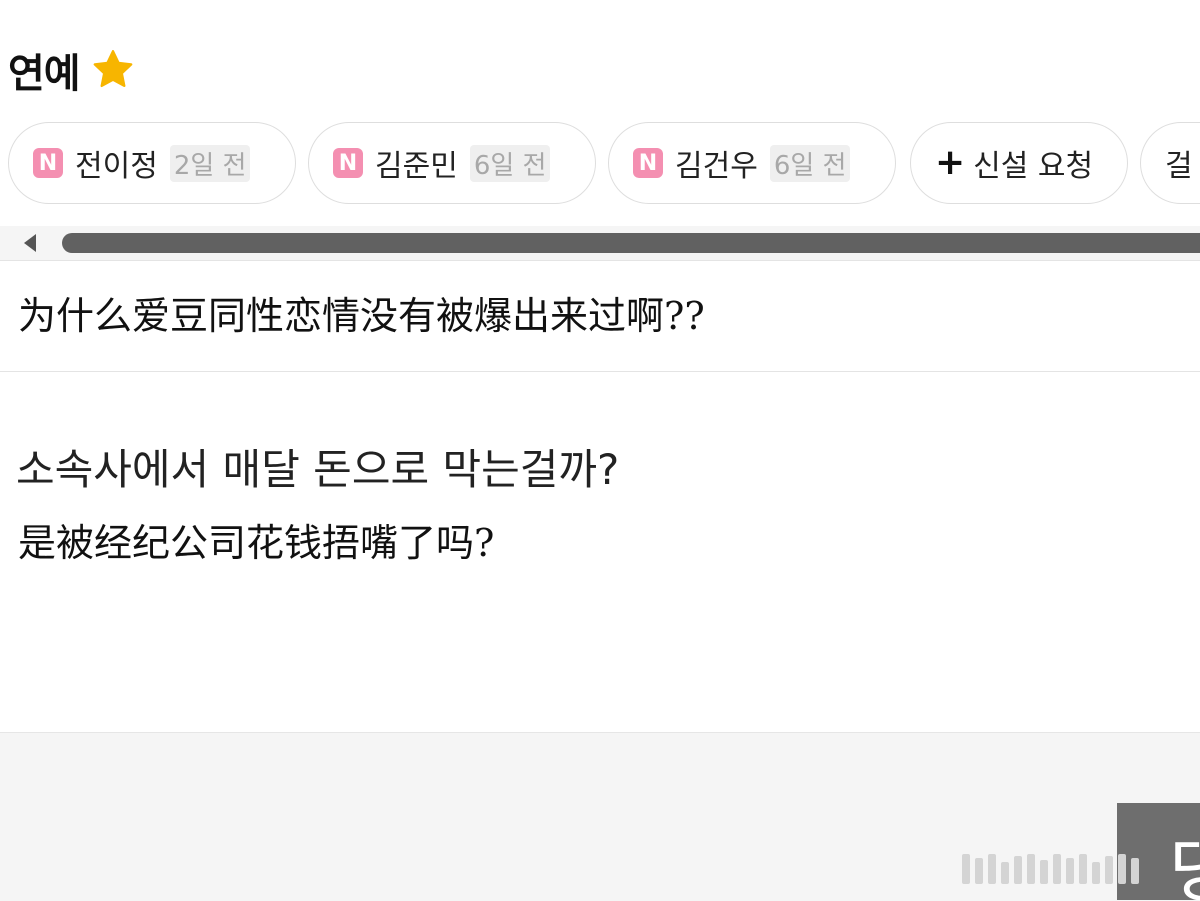  I want to click on post-body-korean: 소속사에서 매달 돈으로 막는걸까?, so click(318, 469).